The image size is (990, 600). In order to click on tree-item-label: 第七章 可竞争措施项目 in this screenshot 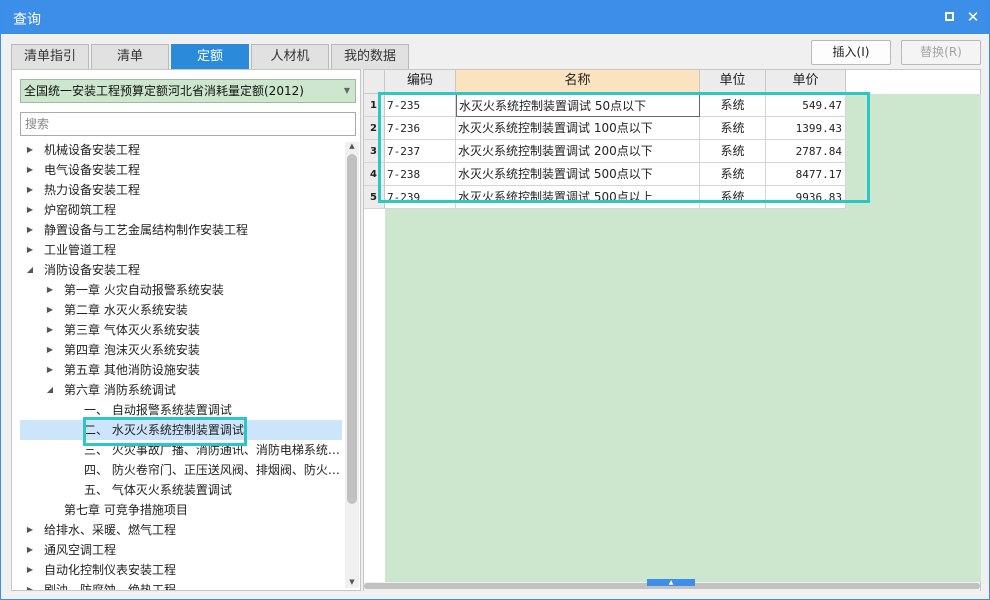, I will do `click(126, 510)`.